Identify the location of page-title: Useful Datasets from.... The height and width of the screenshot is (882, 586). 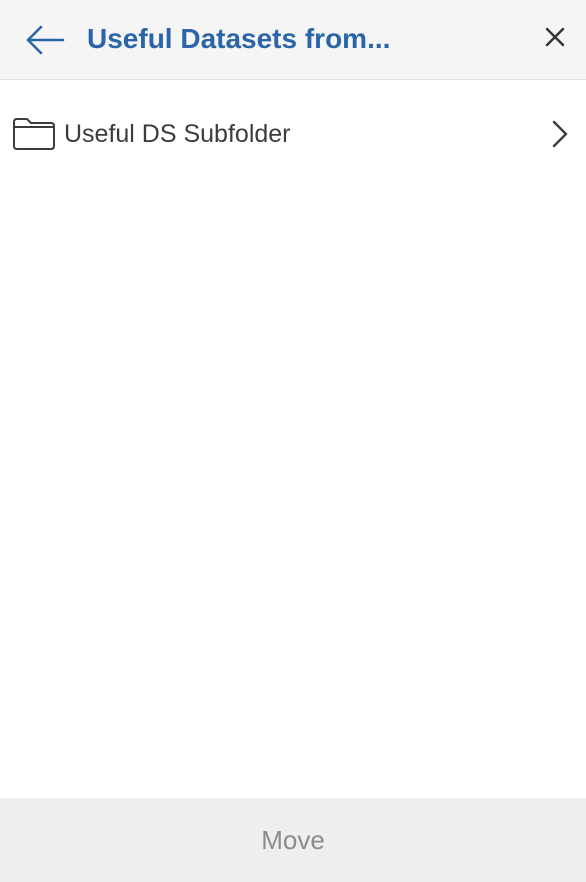
(239, 38).